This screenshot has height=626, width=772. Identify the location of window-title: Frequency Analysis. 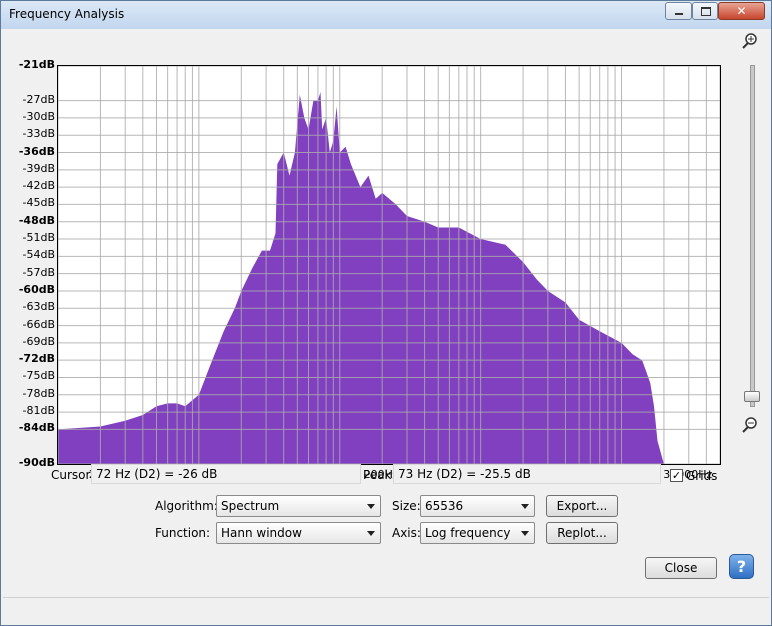
(67, 14).